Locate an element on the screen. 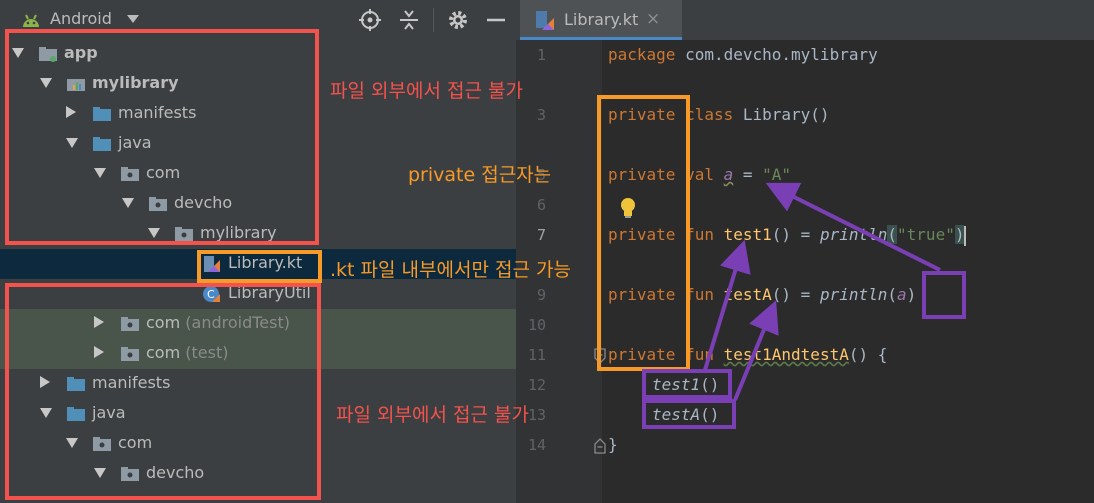  orange-highlight-box-file is located at coordinates (259, 266).